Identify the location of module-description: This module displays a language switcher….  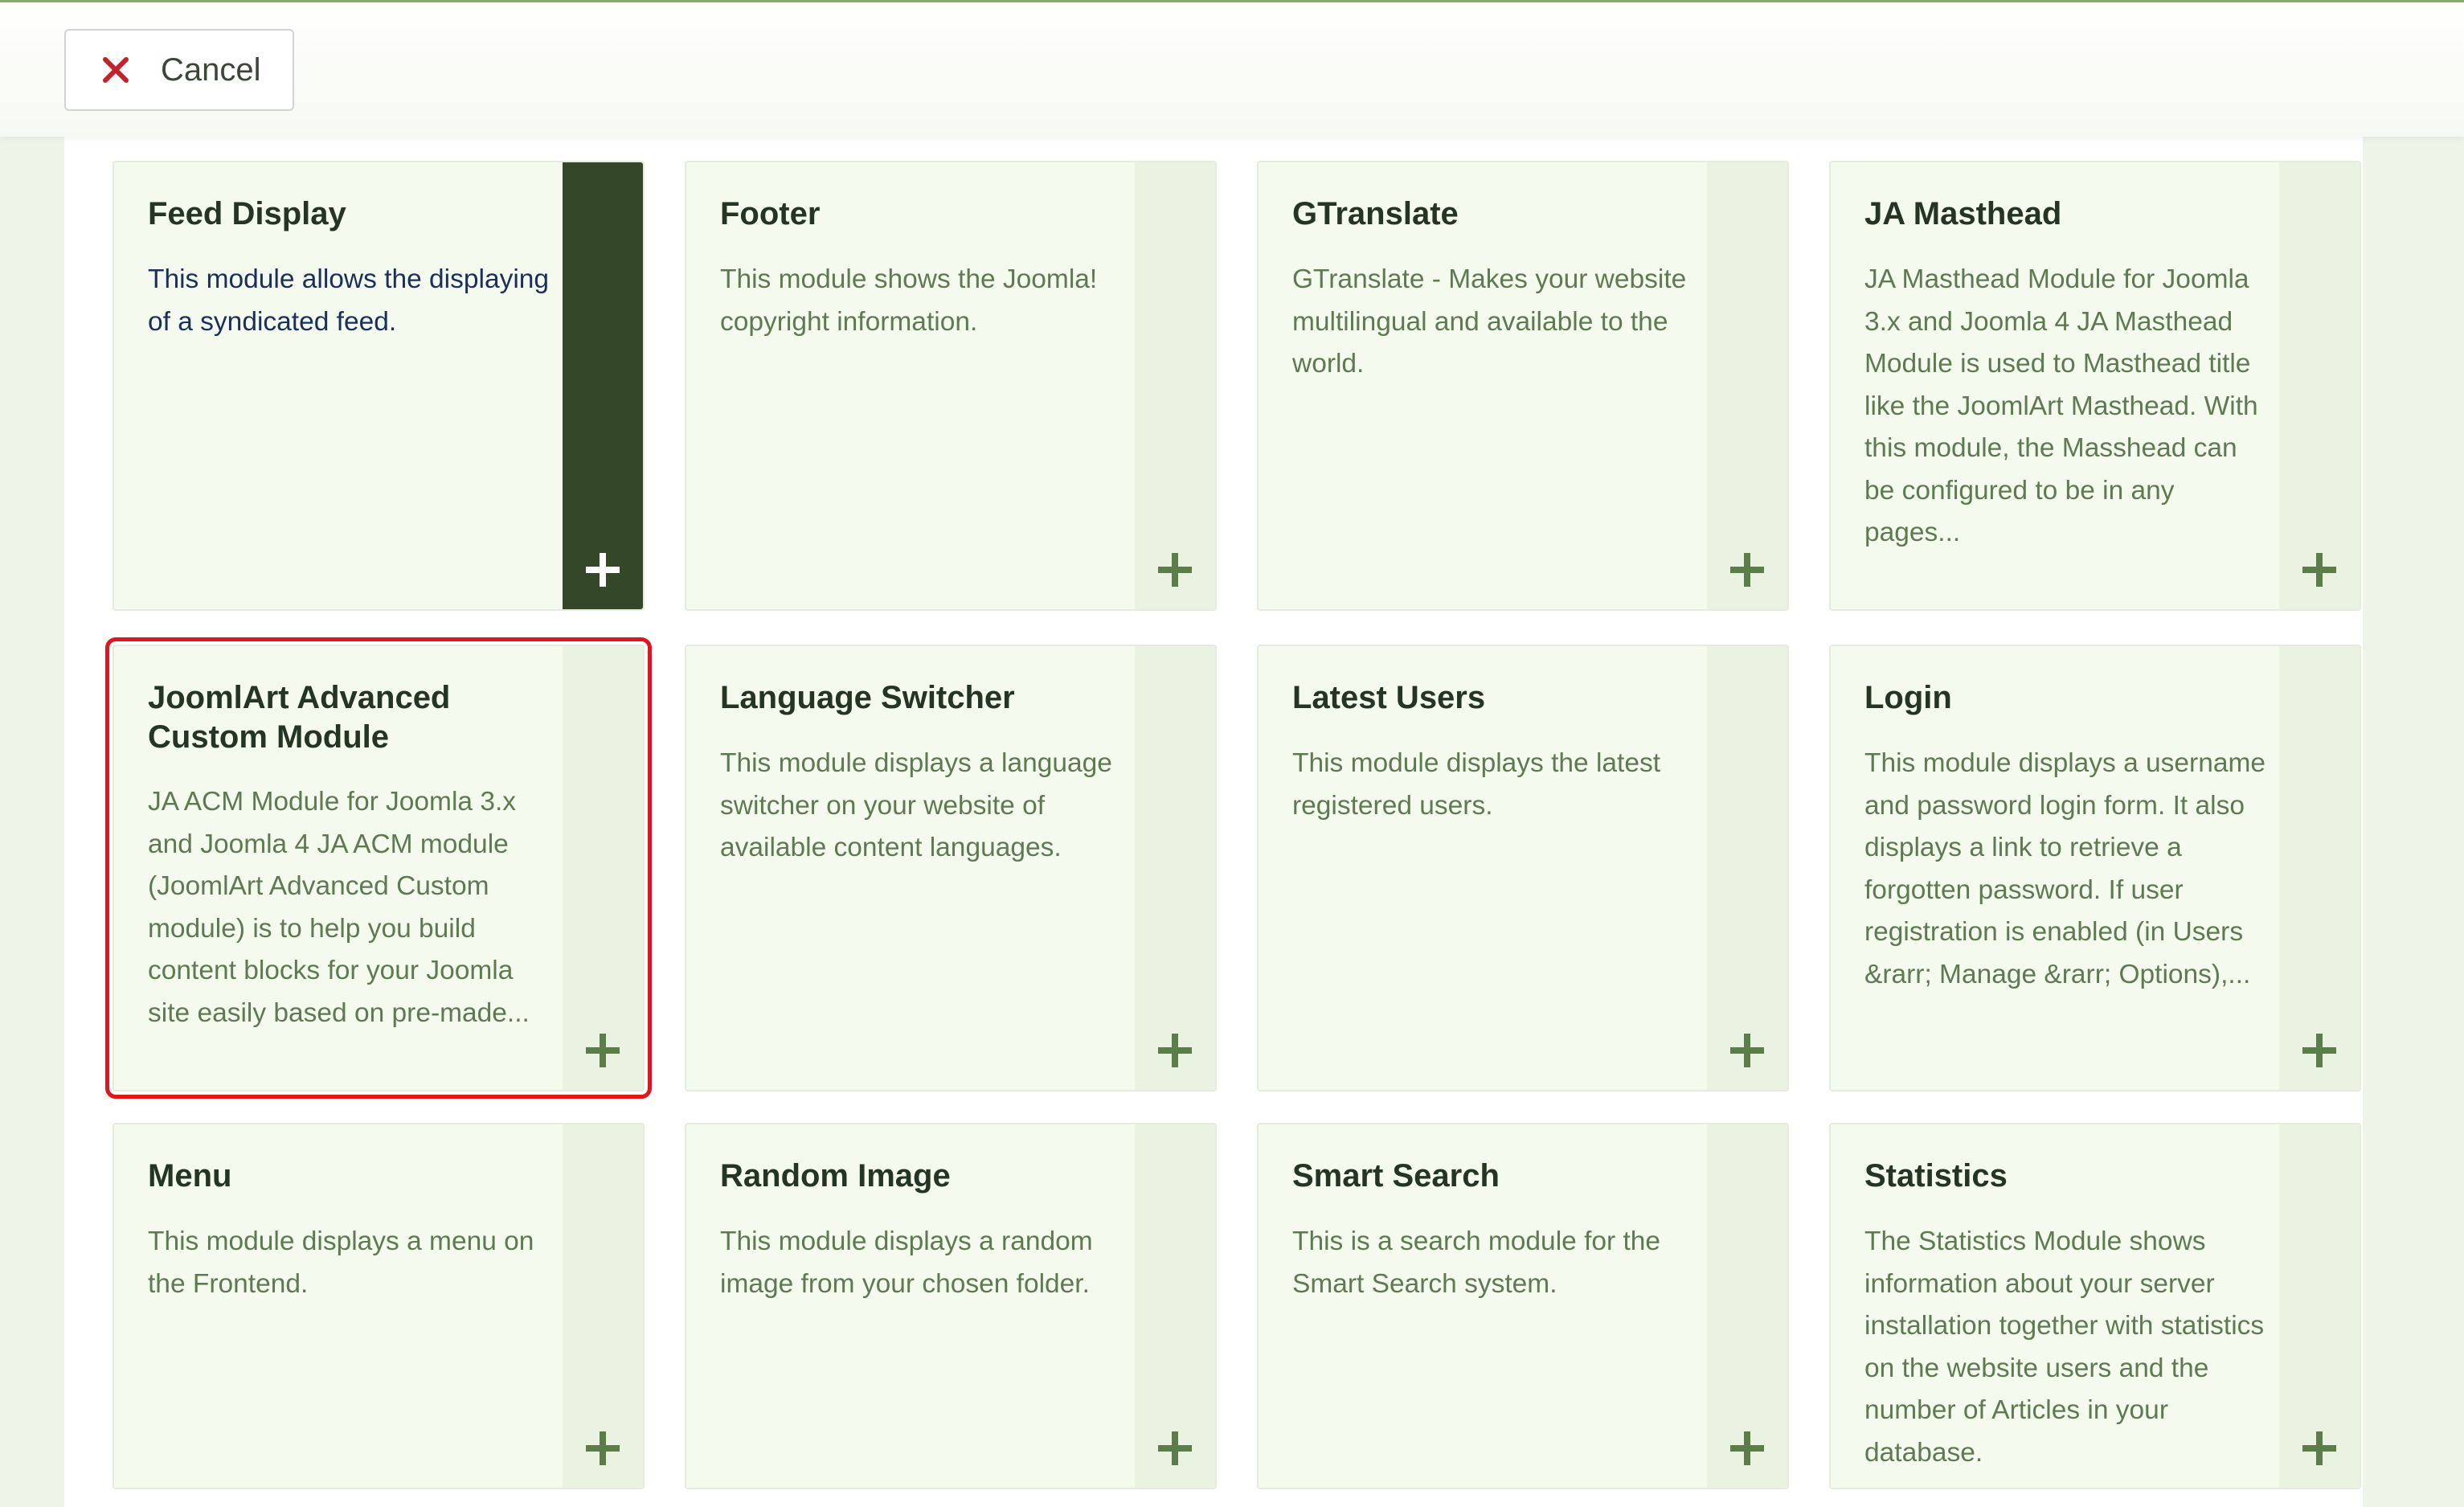
(916, 805).